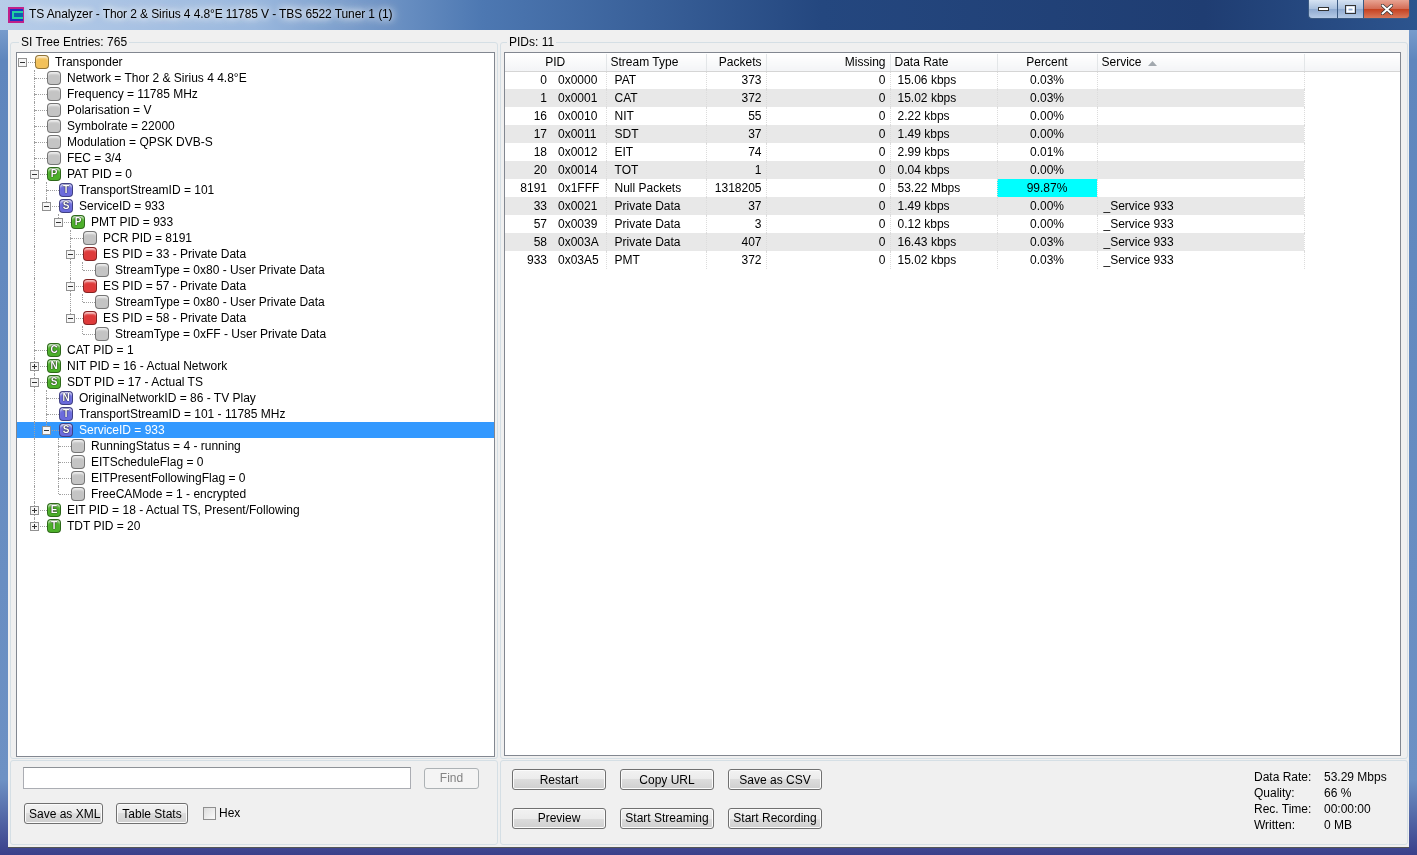 The image size is (1417, 855). I want to click on tree-item: P PMT PID = 933, so click(255, 222).